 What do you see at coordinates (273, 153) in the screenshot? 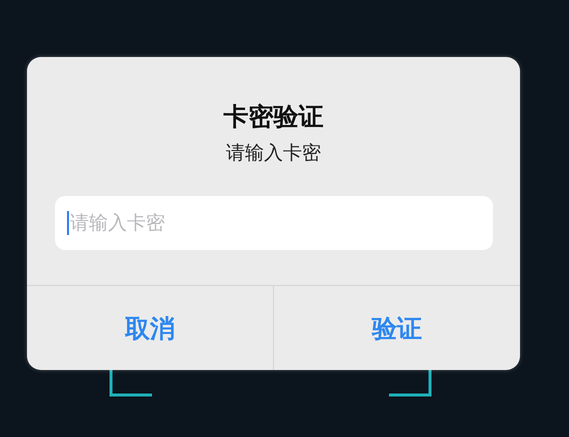
I see `dialog-message: 请输入卡密` at bounding box center [273, 153].